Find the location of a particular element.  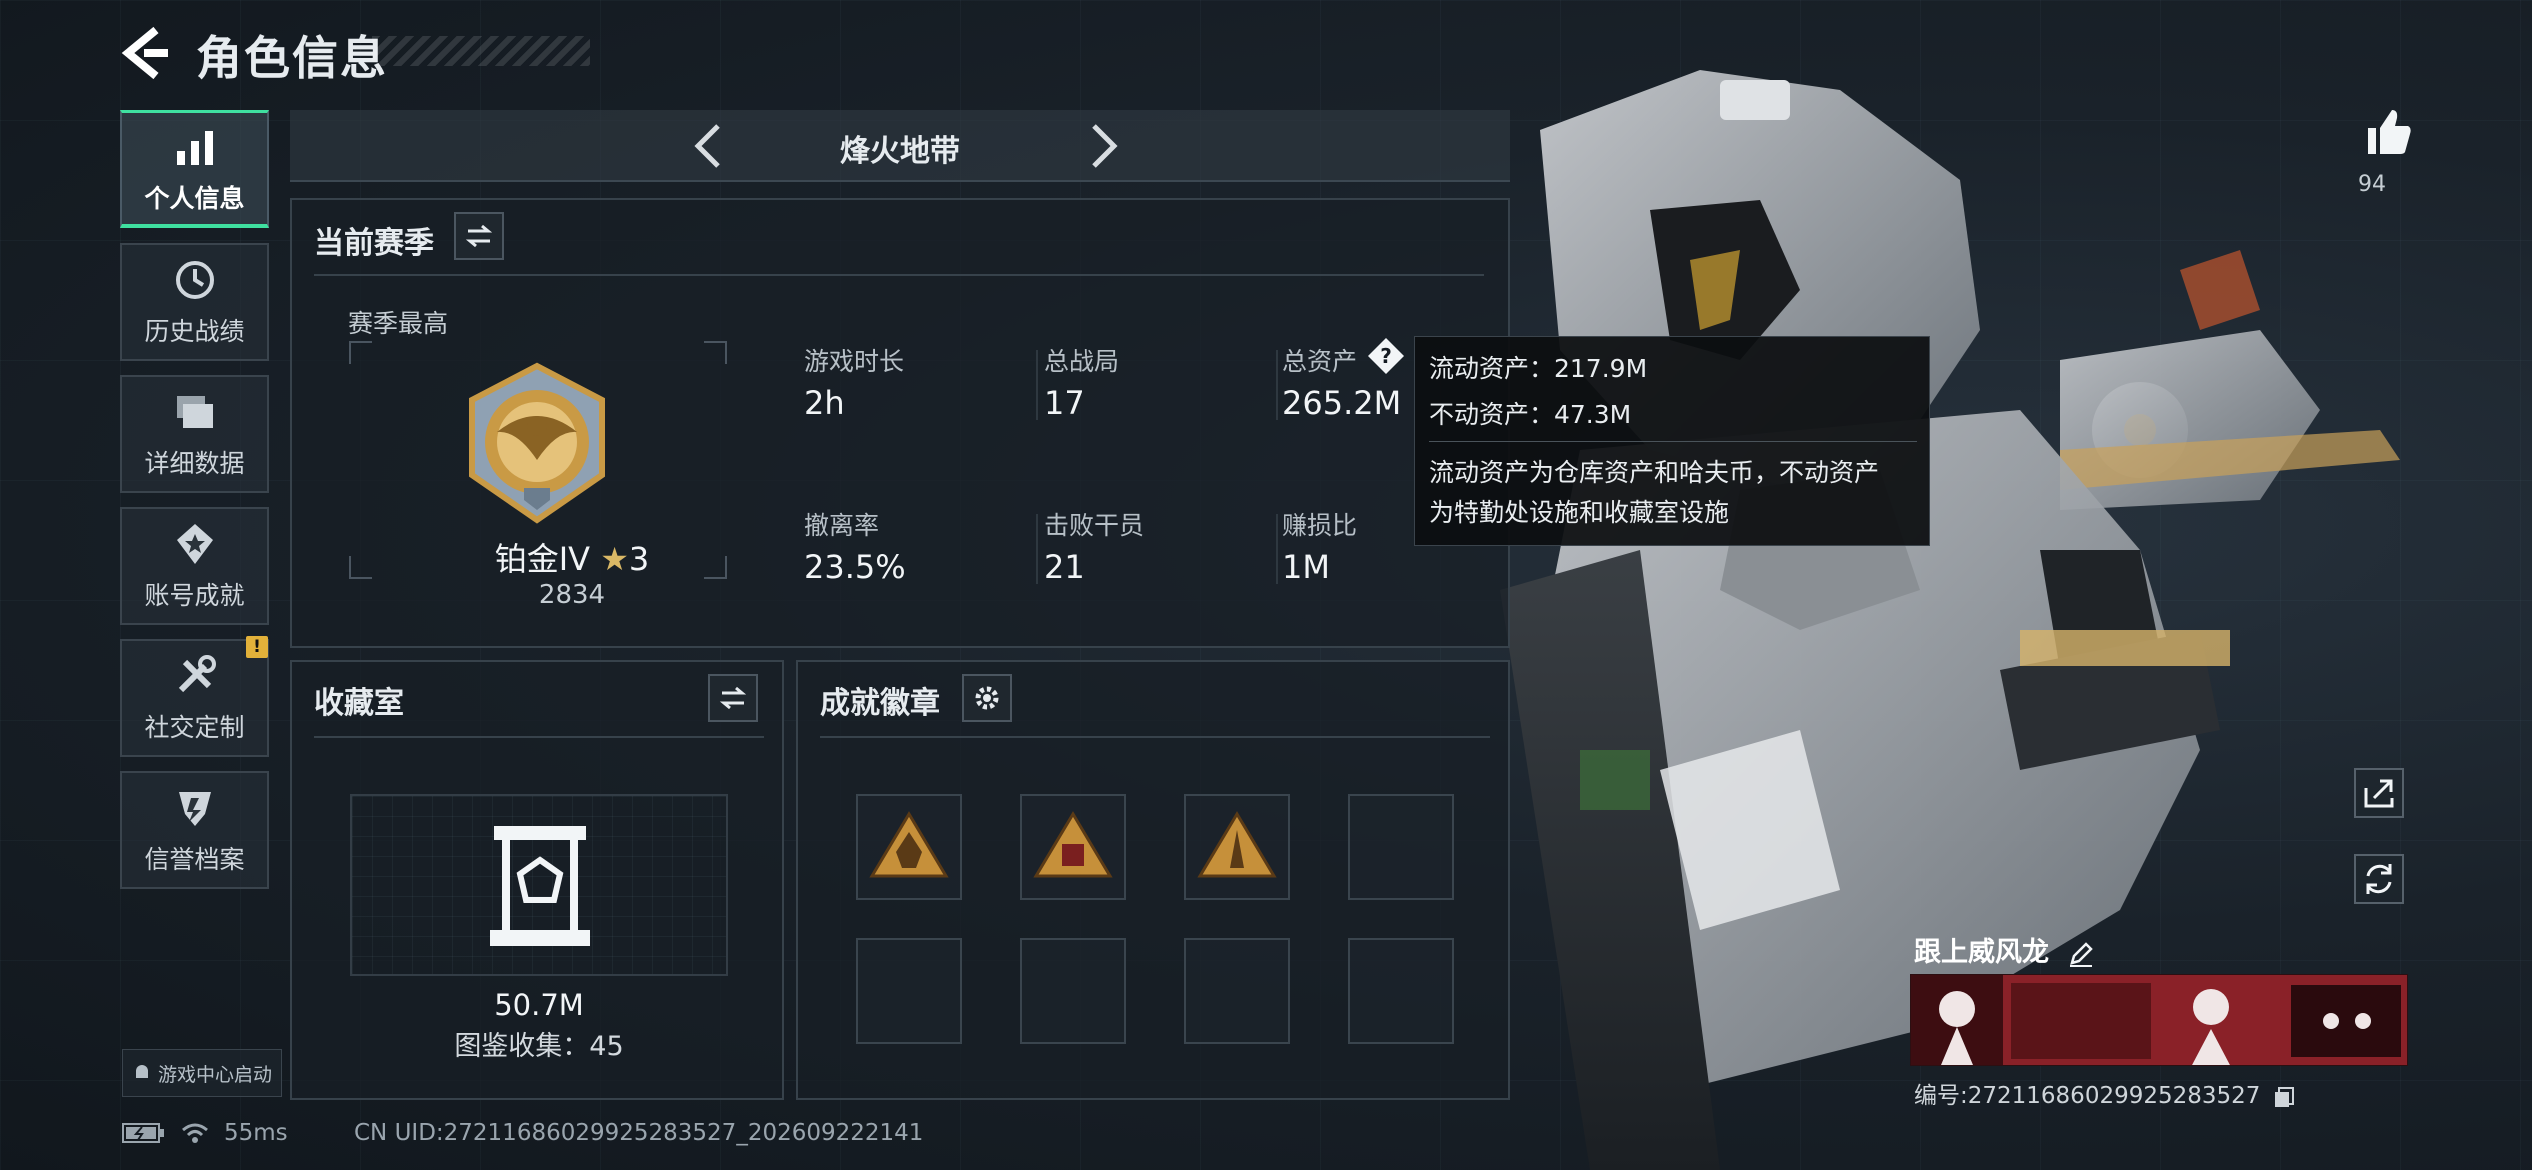

sidebar-item-label: 信誉档案 is located at coordinates (194, 859).